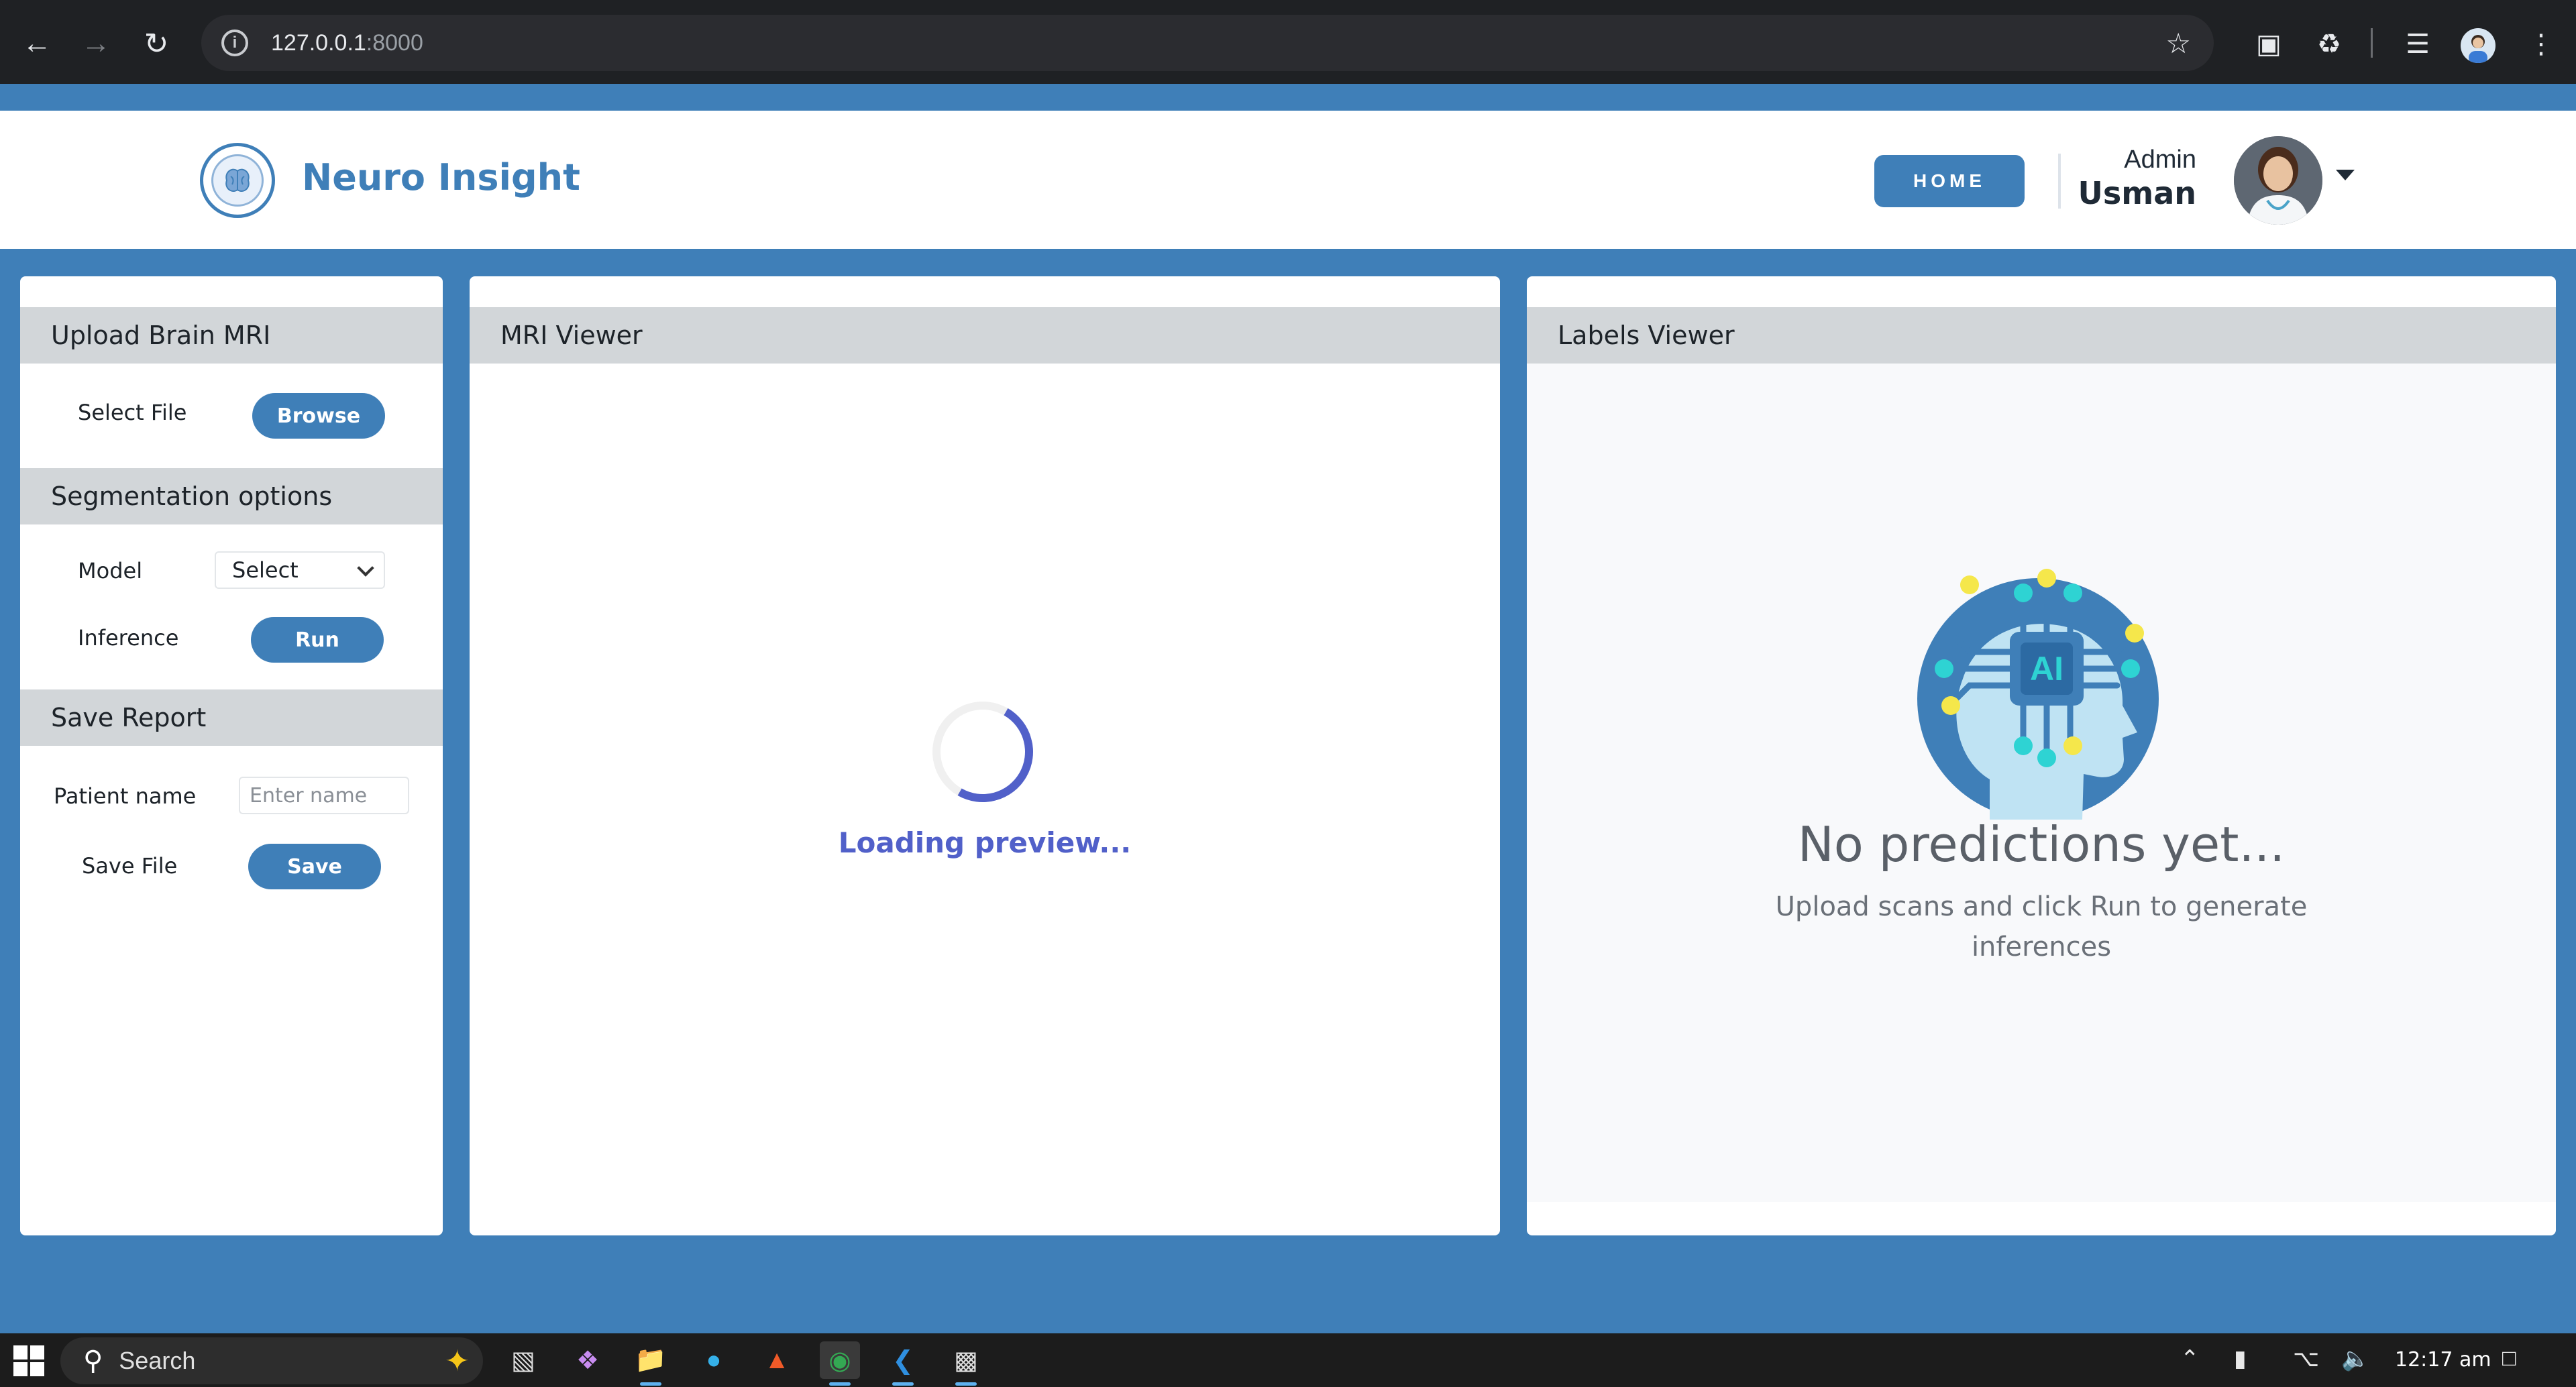 This screenshot has height=1387, width=2576. Describe the element at coordinates (300, 570) in the screenshot. I see `model-select: Select` at that location.